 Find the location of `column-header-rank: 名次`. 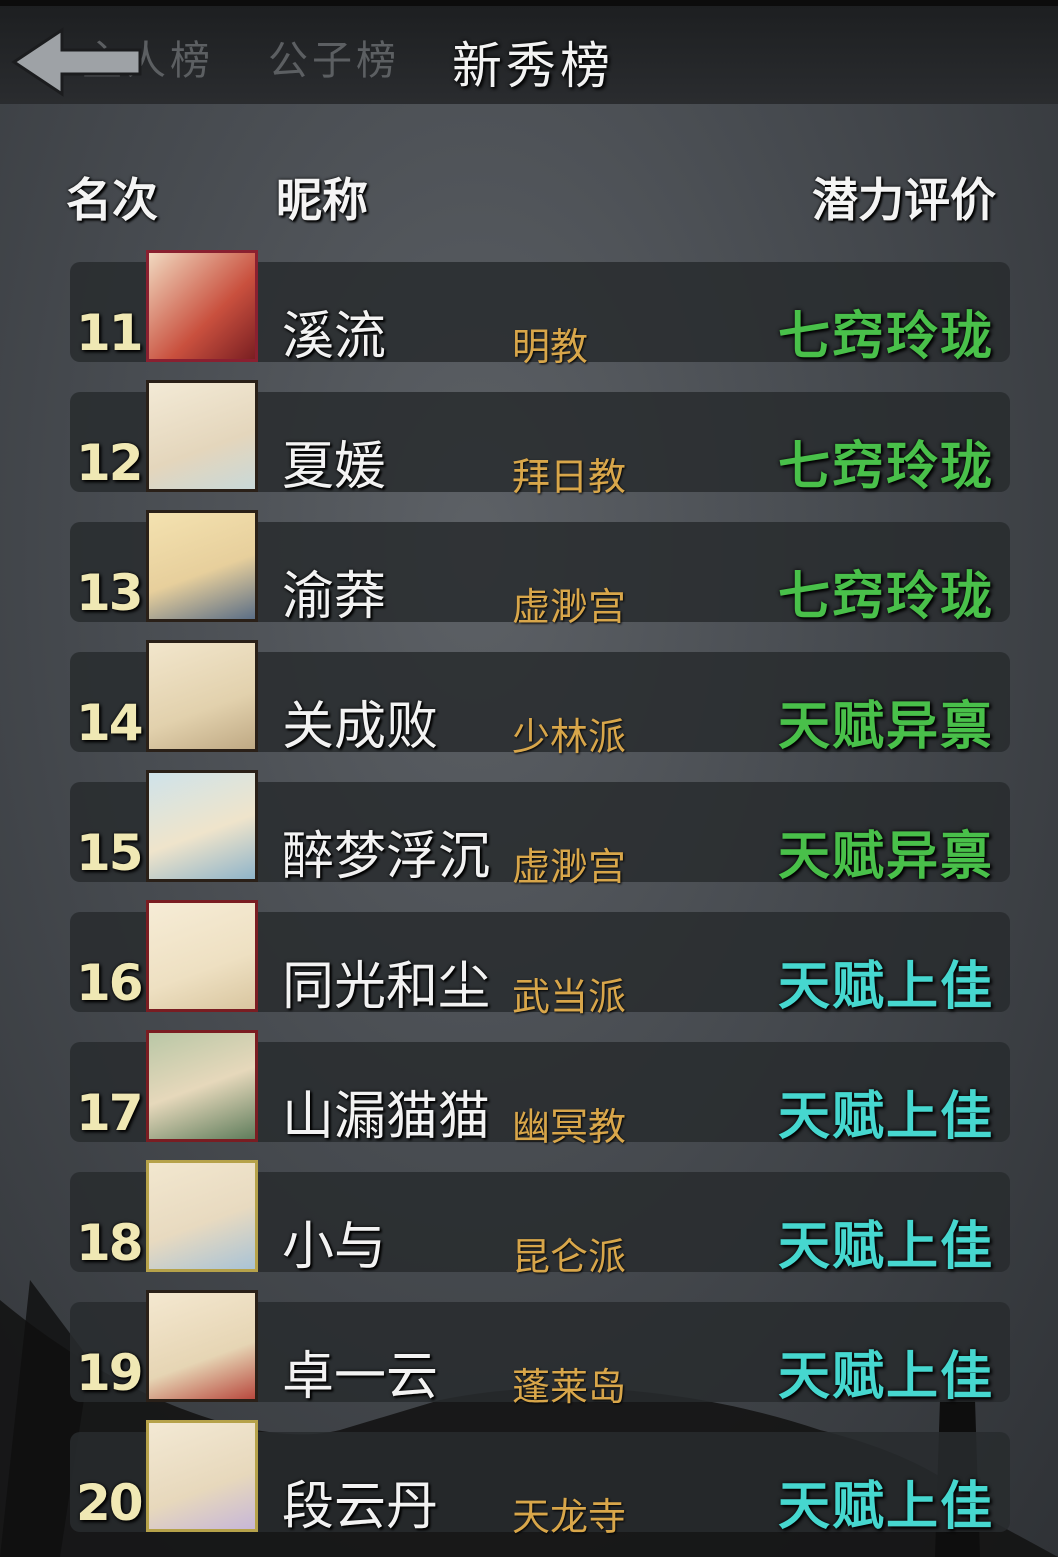

column-header-rank: 名次 is located at coordinates (112, 200).